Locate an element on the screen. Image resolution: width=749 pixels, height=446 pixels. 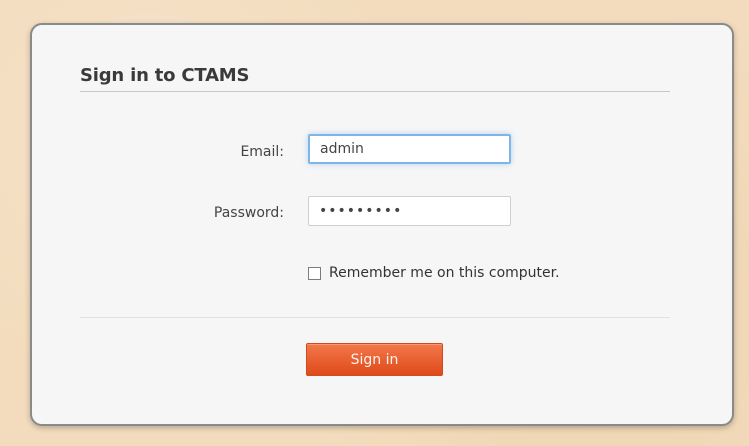
remember-me-checkbox is located at coordinates (314, 273).